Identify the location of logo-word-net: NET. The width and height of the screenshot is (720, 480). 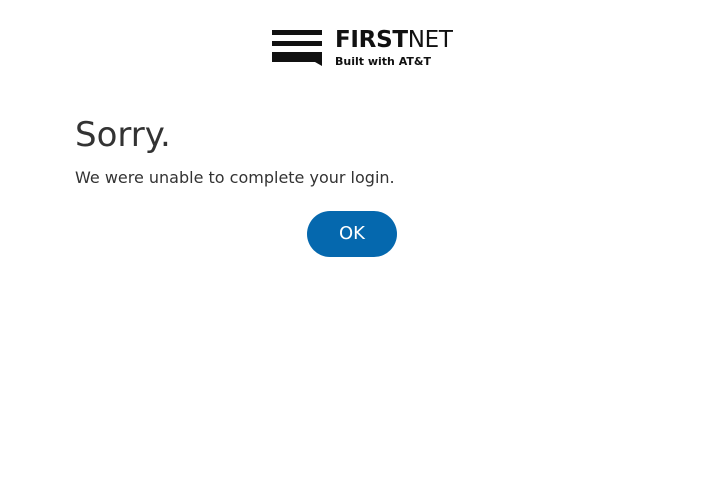
(430, 40).